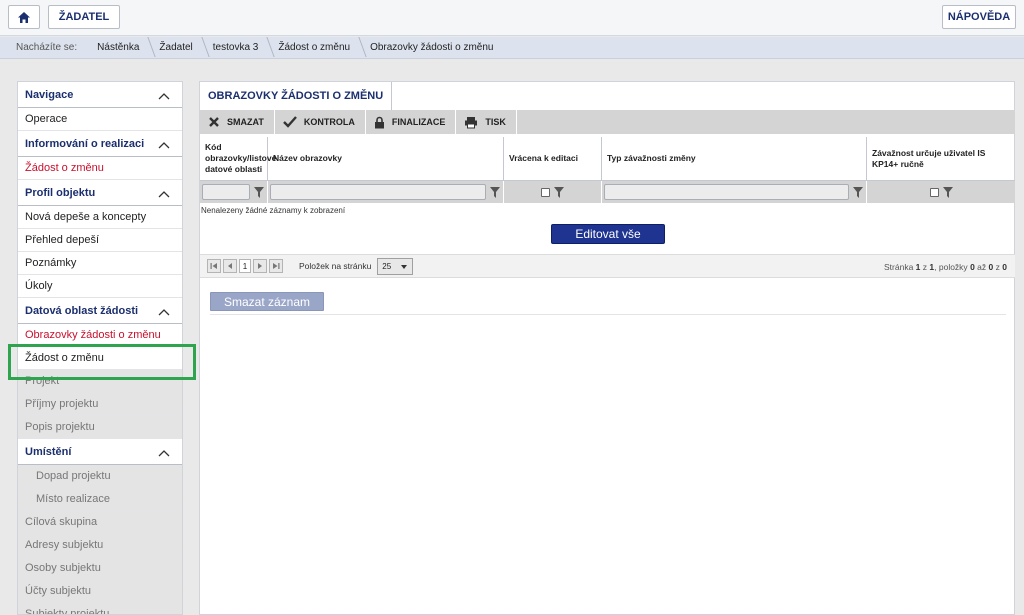 The height and width of the screenshot is (615, 1024). What do you see at coordinates (941, 158) in the screenshot?
I see `column-header-zavaznost: Závažnost určuje uživatel IS KP14+ ručně` at bounding box center [941, 158].